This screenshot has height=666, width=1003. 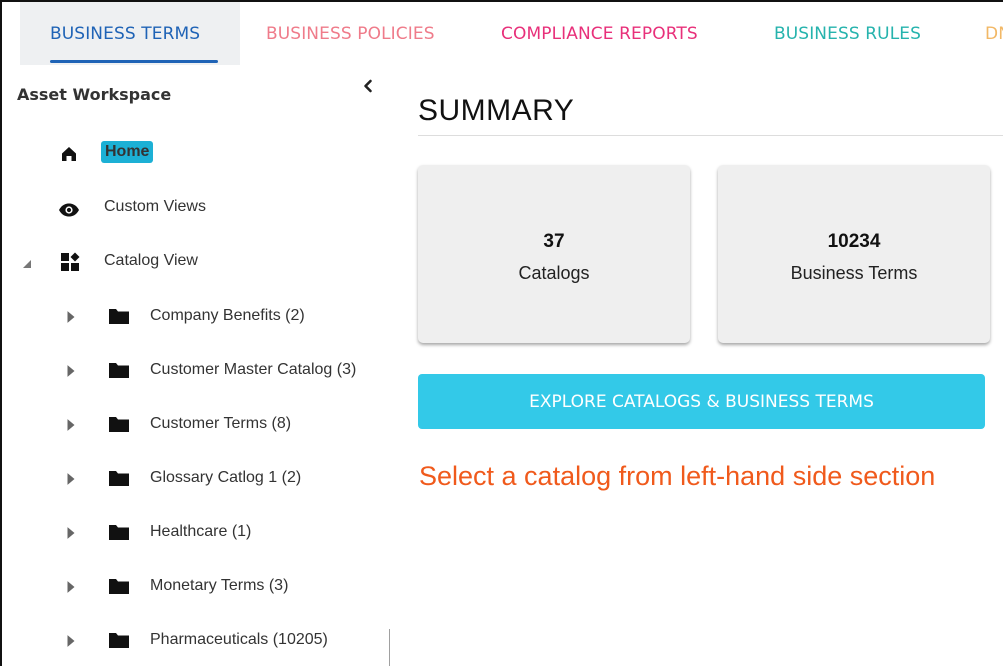 I want to click on caret-expanded-icon, so click(x=27, y=264).